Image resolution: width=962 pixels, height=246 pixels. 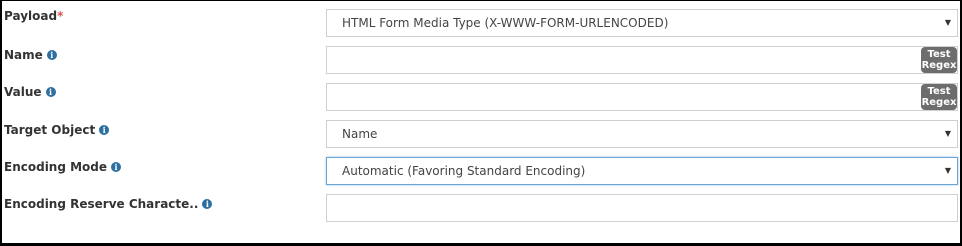 I want to click on payload-label: Payload*, so click(x=33, y=16).